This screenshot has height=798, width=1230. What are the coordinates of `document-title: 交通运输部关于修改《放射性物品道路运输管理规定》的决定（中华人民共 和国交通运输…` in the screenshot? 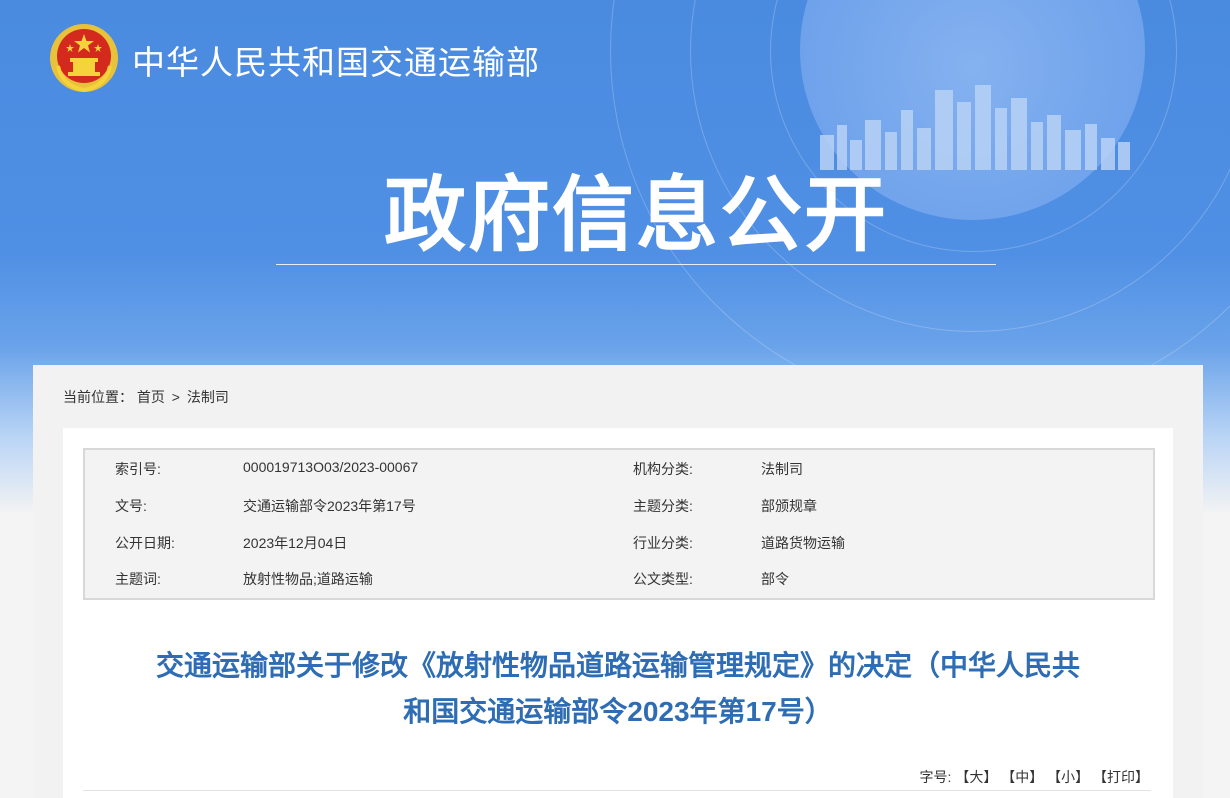 It's located at (618, 689).